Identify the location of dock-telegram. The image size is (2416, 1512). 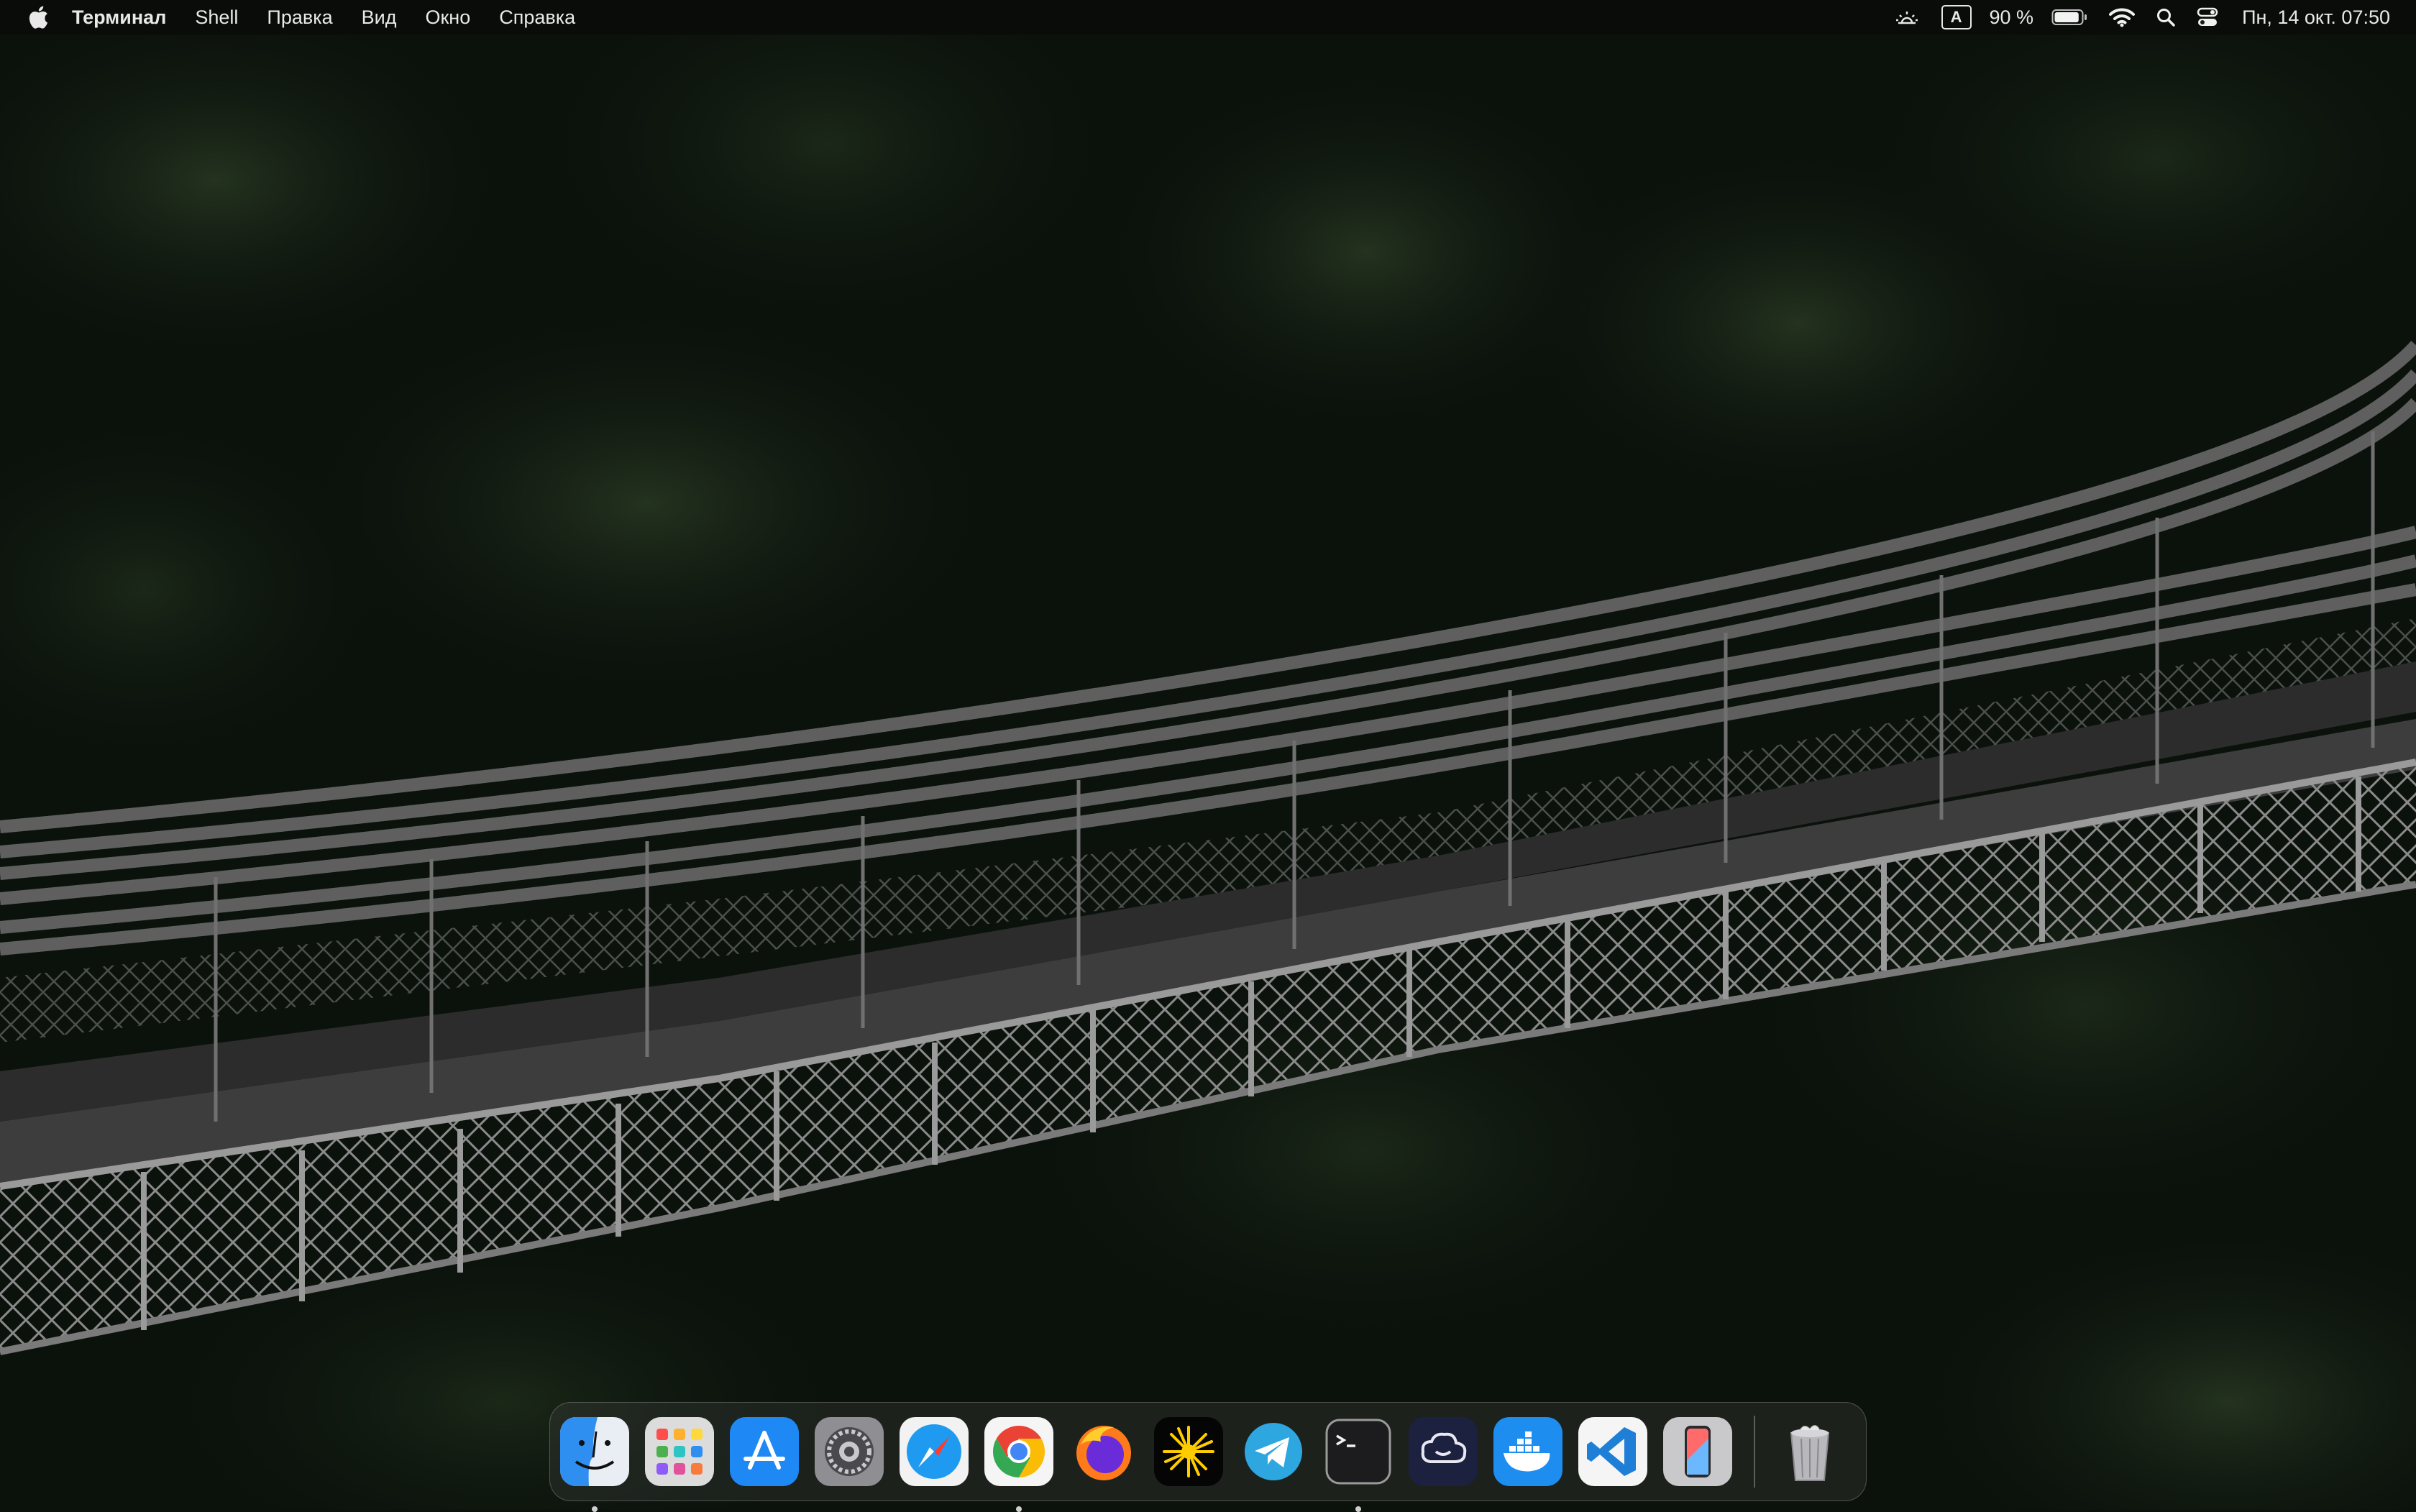
(1273, 1451).